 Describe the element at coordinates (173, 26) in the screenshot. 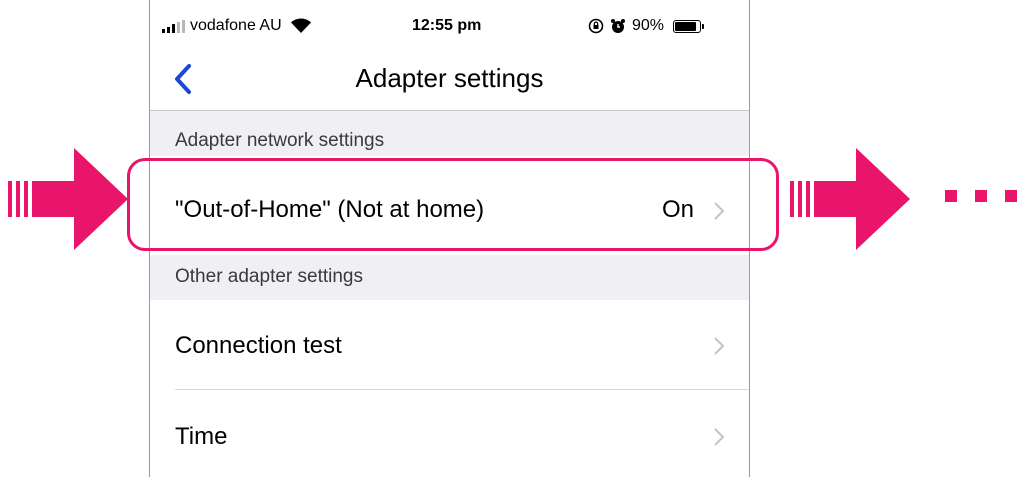

I see `signal-icon` at that location.